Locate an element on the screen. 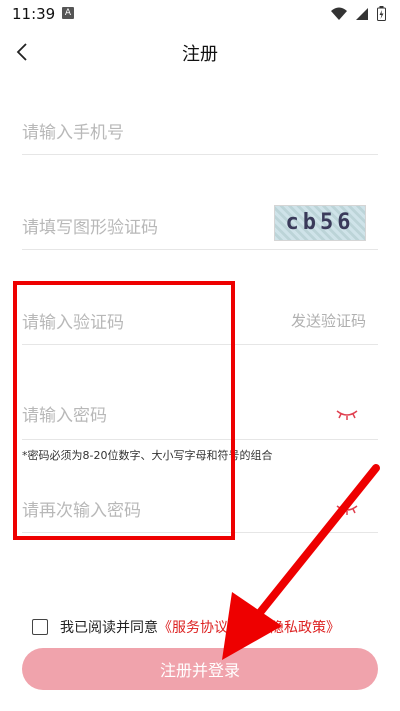  agreement-prefix: 我已阅读并同意 is located at coordinates (109, 628).